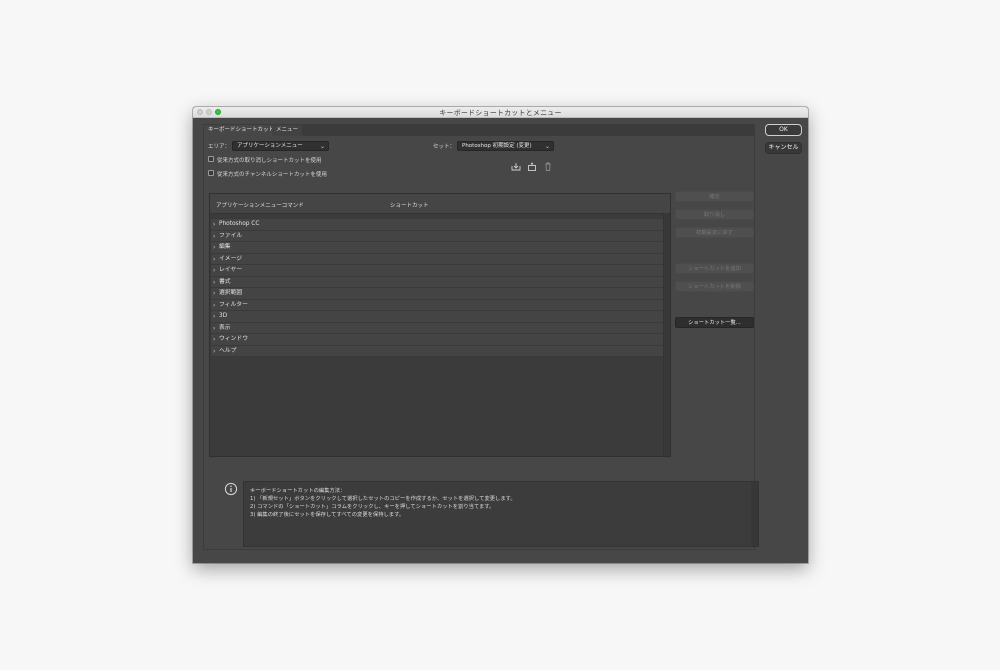 This screenshot has width=1000, height=670. What do you see at coordinates (714, 232) in the screenshot?
I see `use-default-button: 初期設定に戻す` at bounding box center [714, 232].